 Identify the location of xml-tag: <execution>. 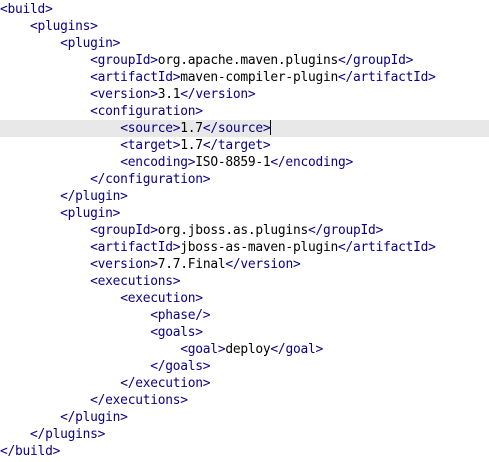
(161, 298).